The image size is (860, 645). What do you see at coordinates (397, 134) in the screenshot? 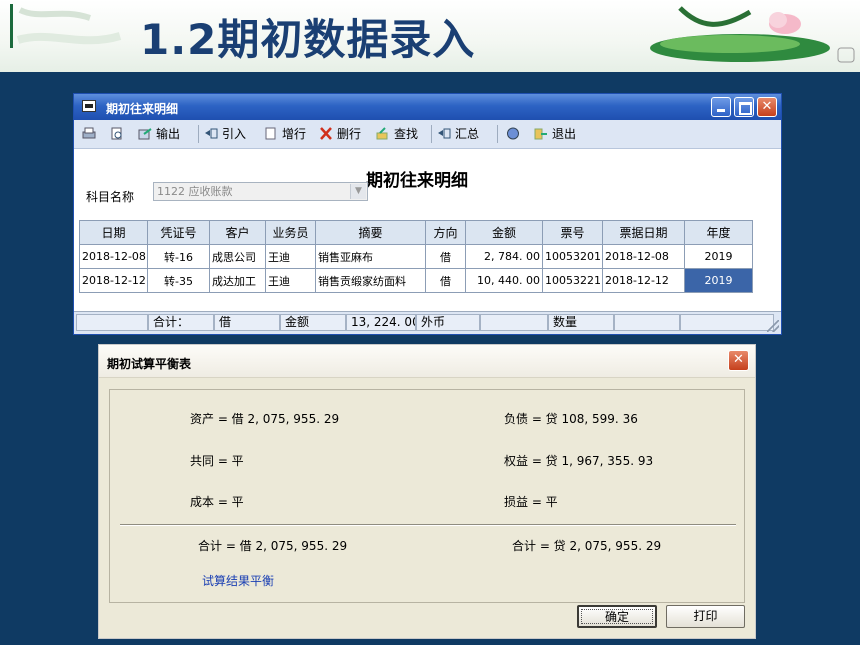
I see `find-button: 查找` at bounding box center [397, 134].